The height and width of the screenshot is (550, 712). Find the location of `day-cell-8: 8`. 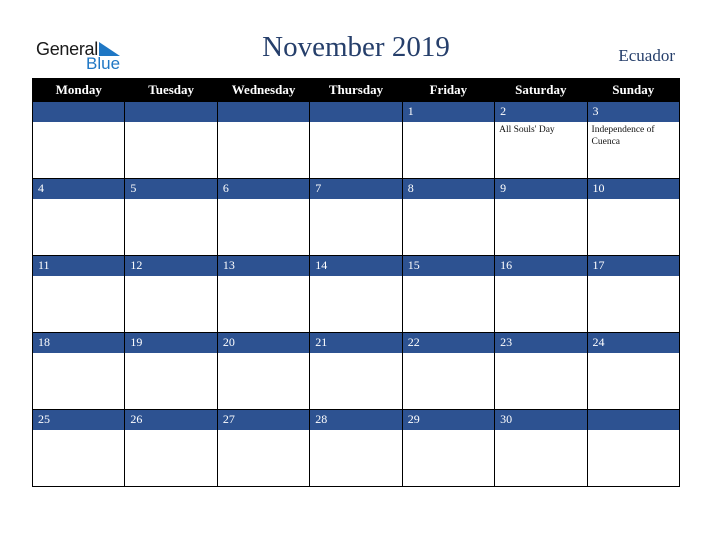

day-cell-8: 8 is located at coordinates (448, 217).